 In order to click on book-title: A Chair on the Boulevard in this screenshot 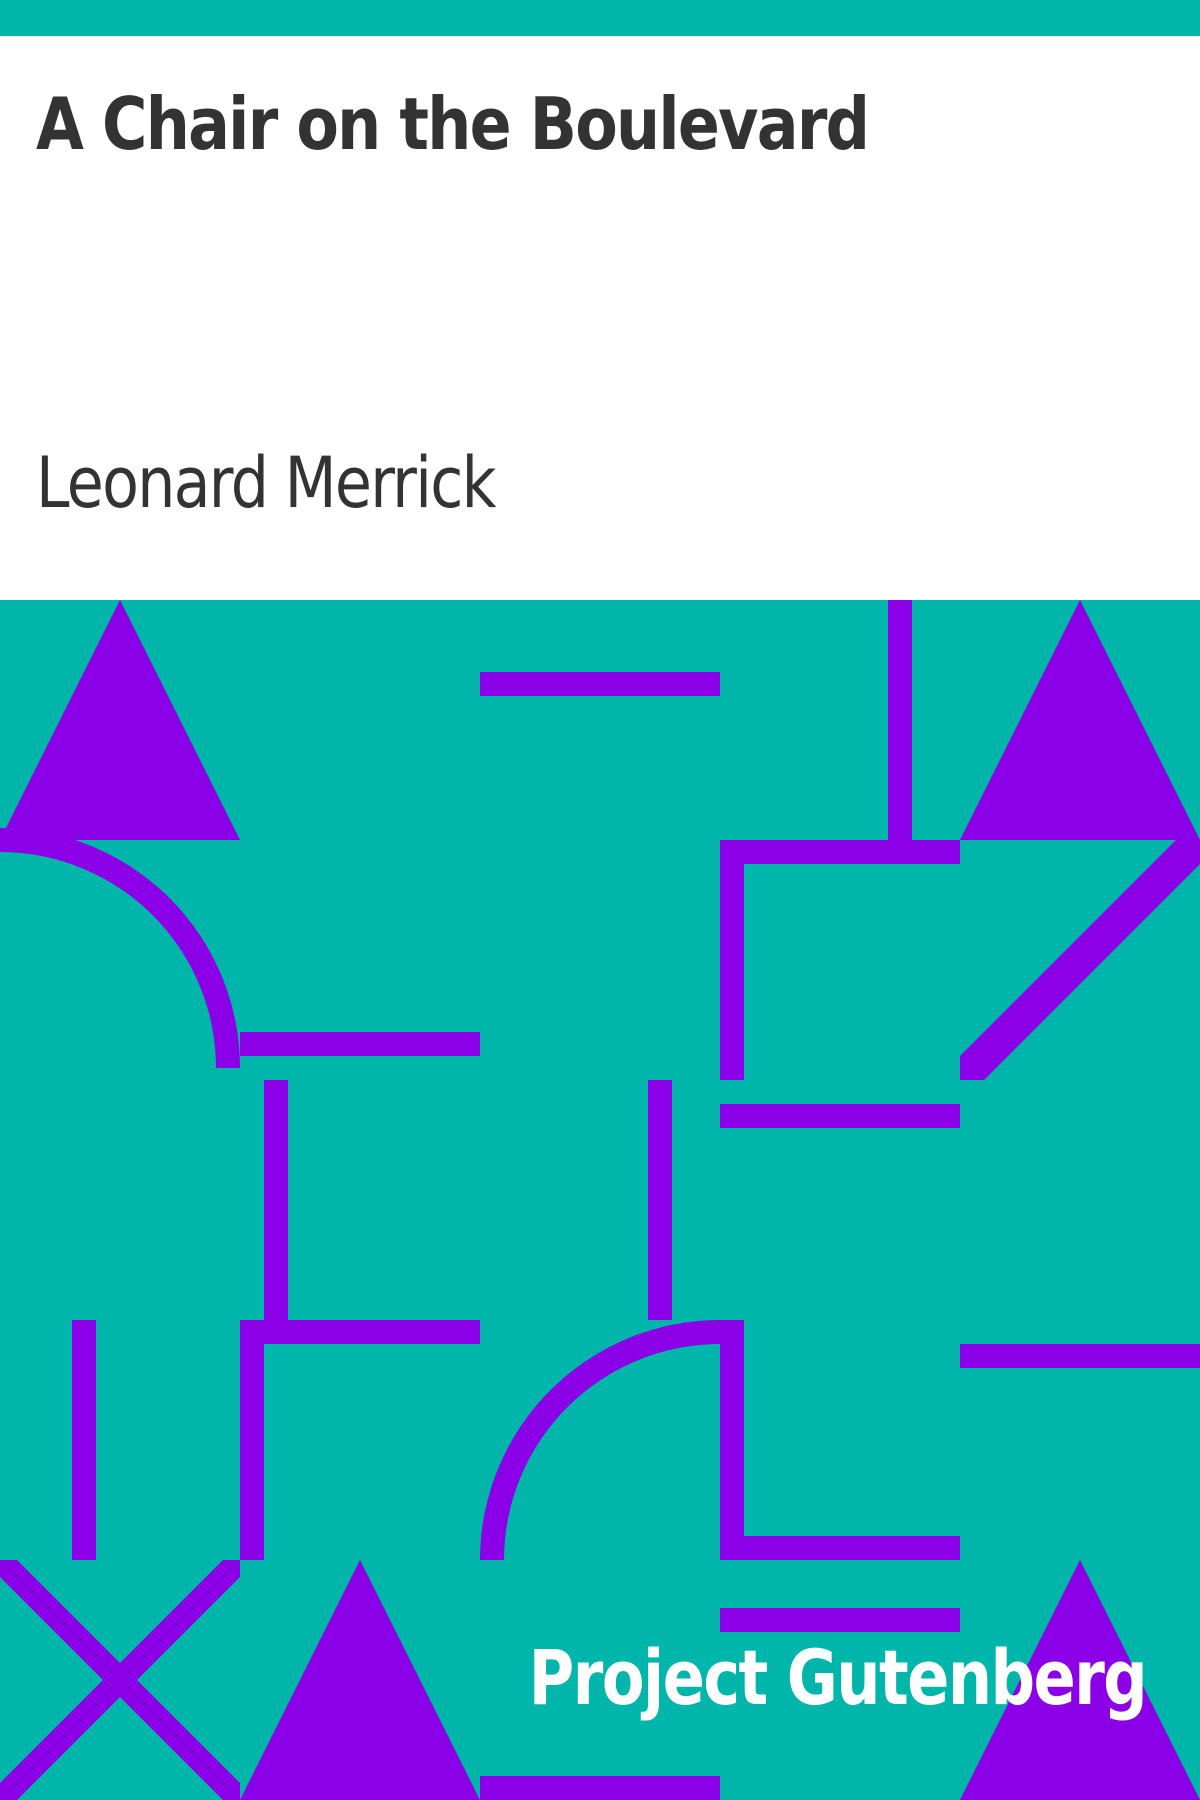, I will do `click(453, 124)`.